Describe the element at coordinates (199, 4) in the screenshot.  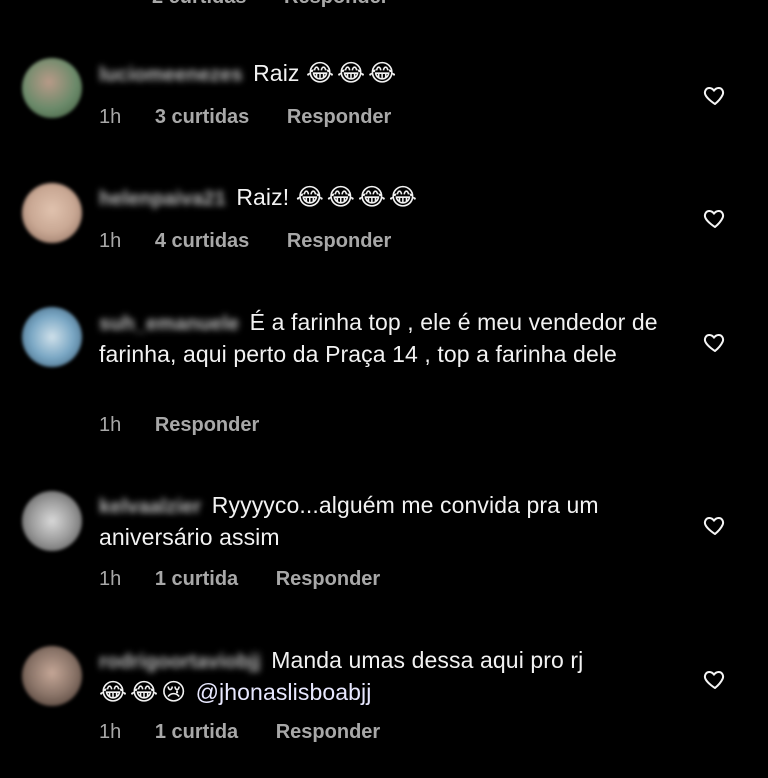
I see `previous-comment-likes: 2 curtidas` at that location.